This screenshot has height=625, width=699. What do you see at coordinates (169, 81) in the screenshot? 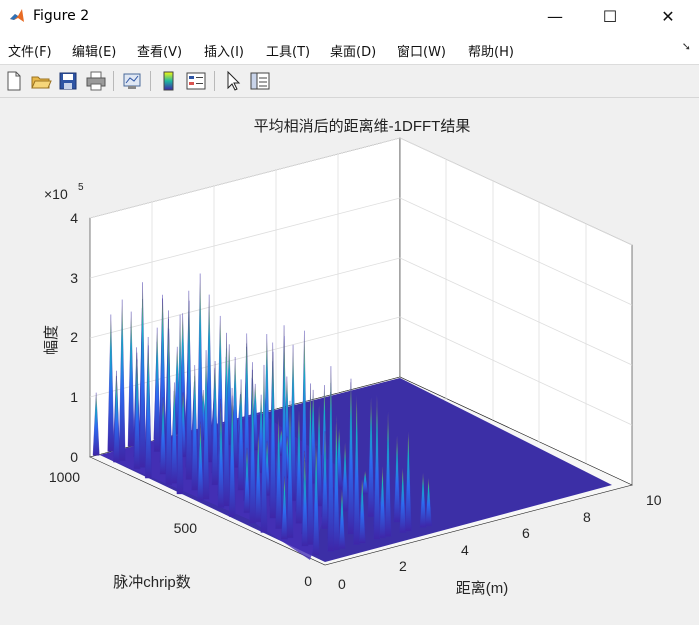
I see `colorbar-icon` at bounding box center [169, 81].